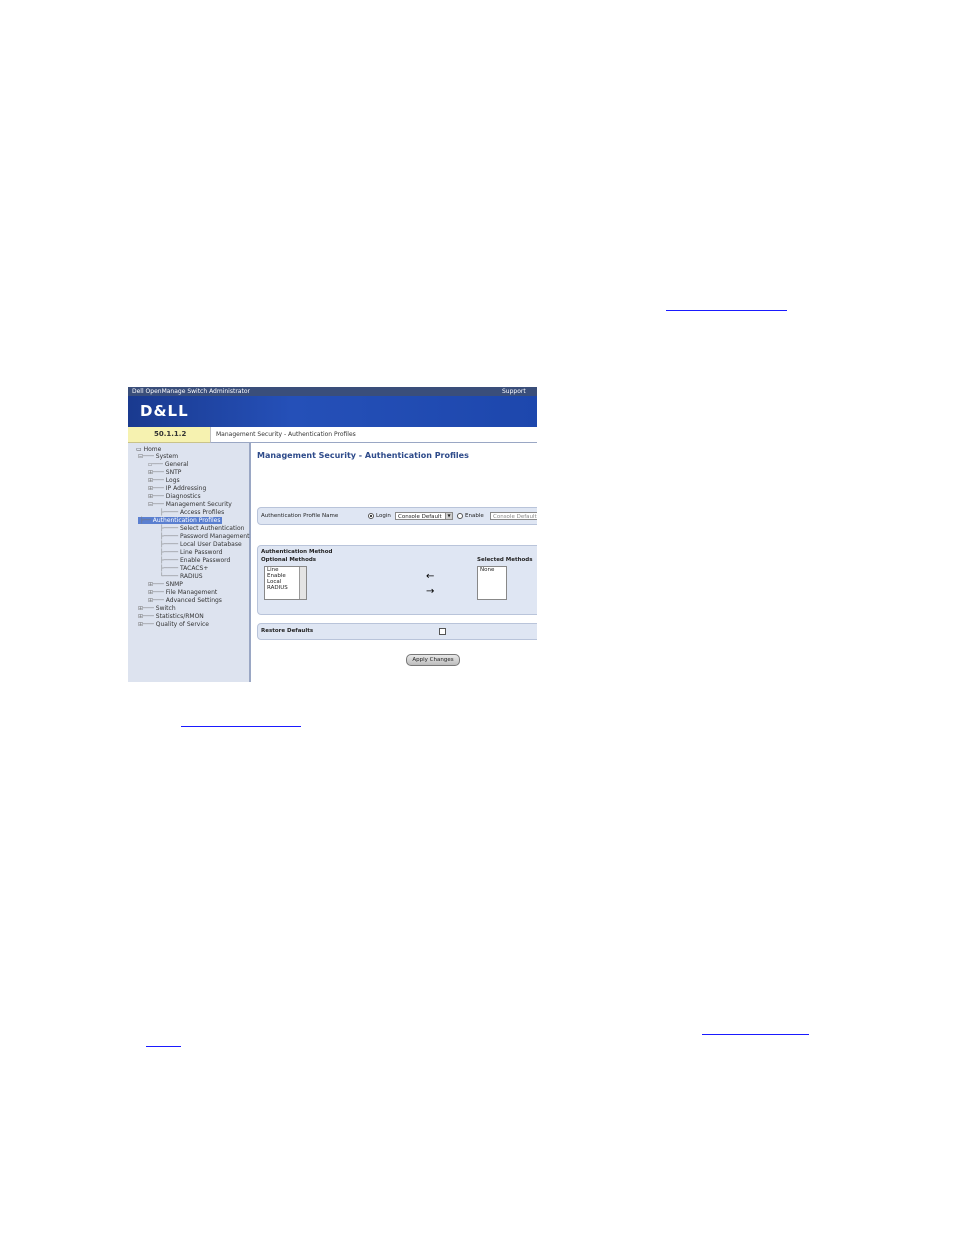 This screenshot has width=954, height=1235. I want to click on selected-methods-label: Selected Methods, so click(505, 560).